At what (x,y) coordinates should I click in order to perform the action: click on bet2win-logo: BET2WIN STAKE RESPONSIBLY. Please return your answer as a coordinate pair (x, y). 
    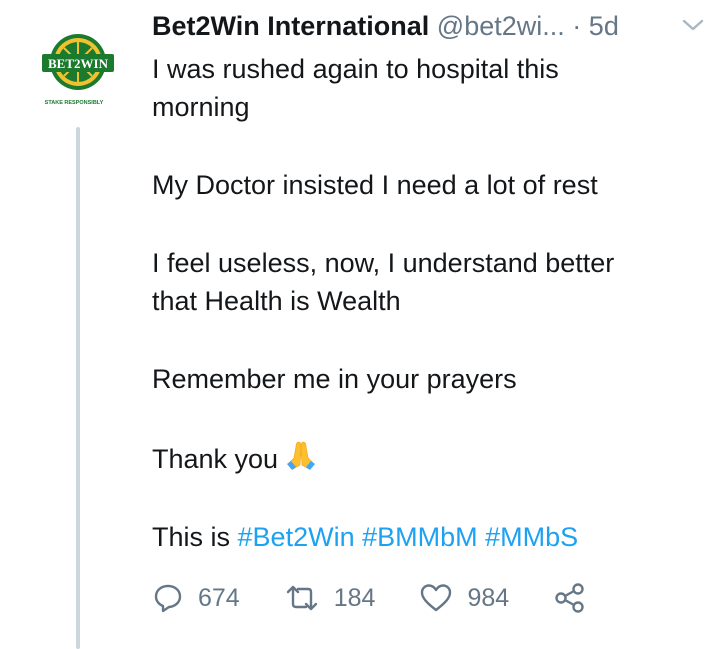
    Looking at the image, I should click on (78, 70).